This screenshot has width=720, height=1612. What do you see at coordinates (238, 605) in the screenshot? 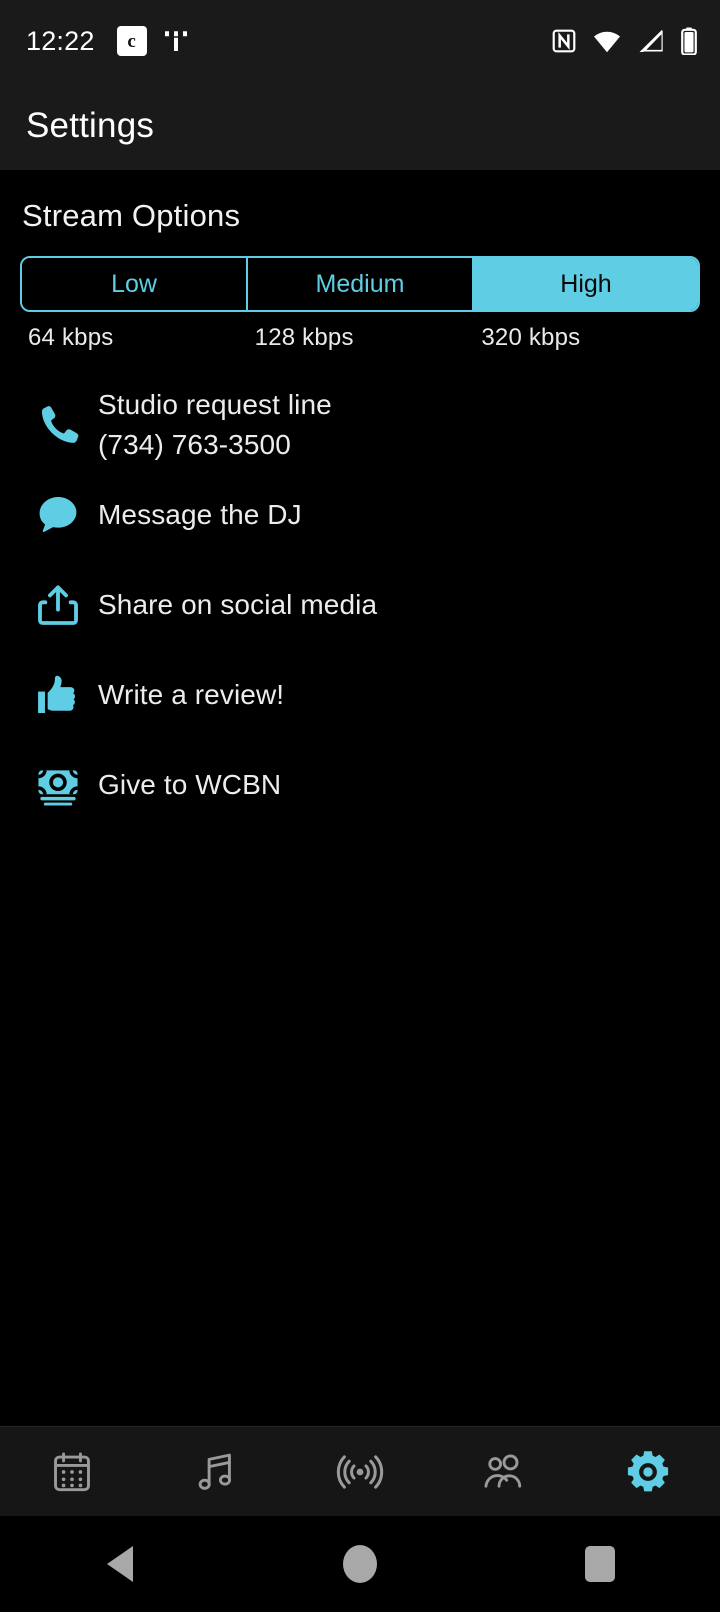
I see `action-label: Share on social media` at bounding box center [238, 605].